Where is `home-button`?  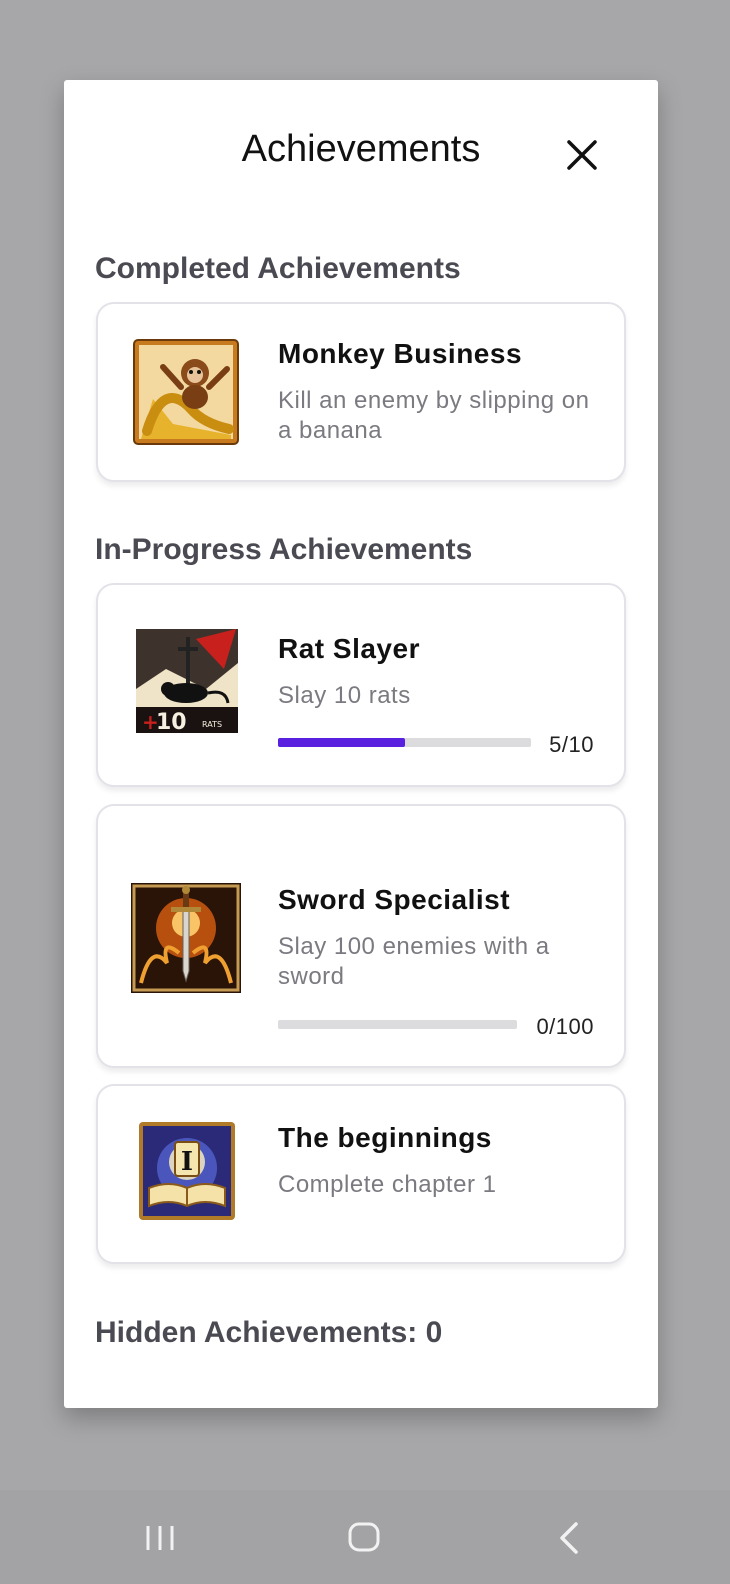
home-button is located at coordinates (364, 1538).